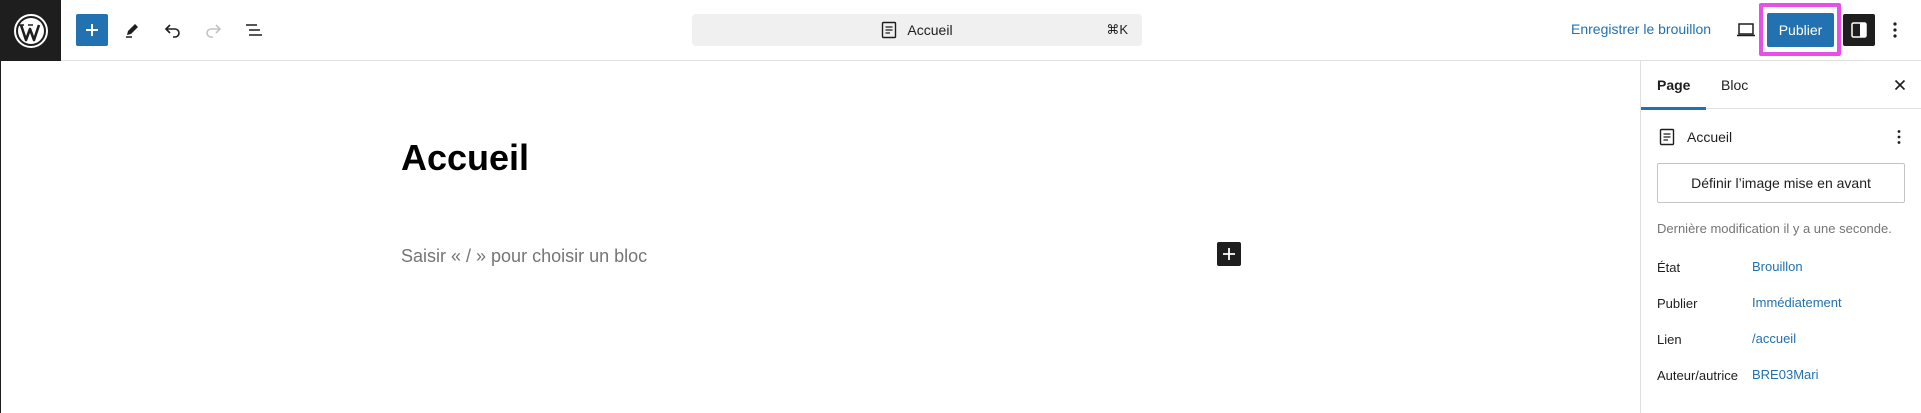  I want to click on laptop-icon, so click(1746, 30).